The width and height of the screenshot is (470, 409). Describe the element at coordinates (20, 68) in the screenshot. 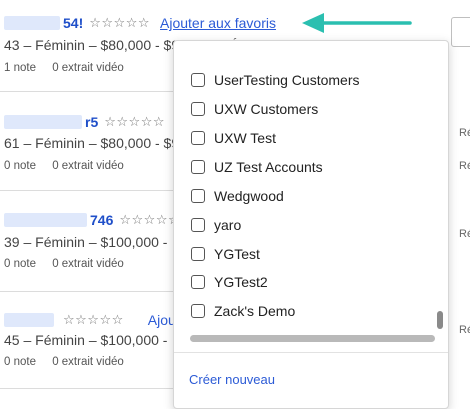

I see `notes-count: 1 note` at that location.